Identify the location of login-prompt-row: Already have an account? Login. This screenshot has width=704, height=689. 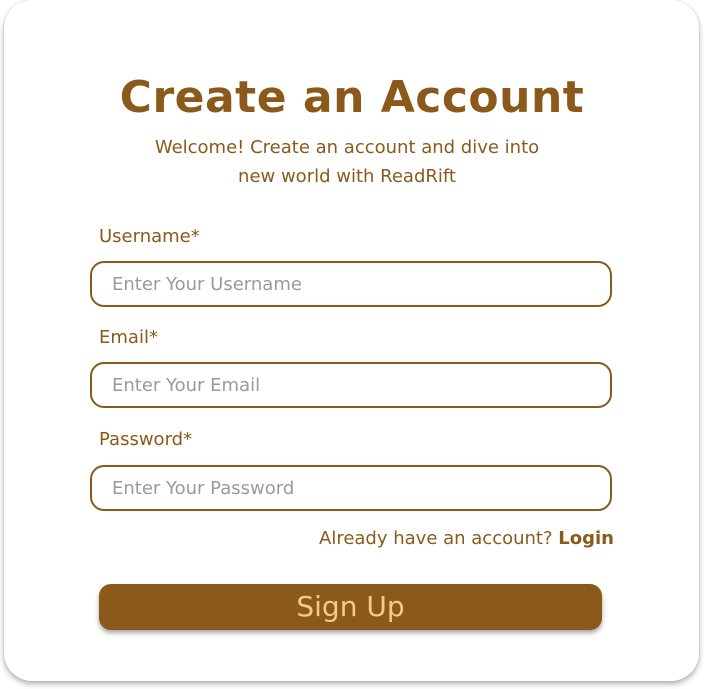
(466, 538).